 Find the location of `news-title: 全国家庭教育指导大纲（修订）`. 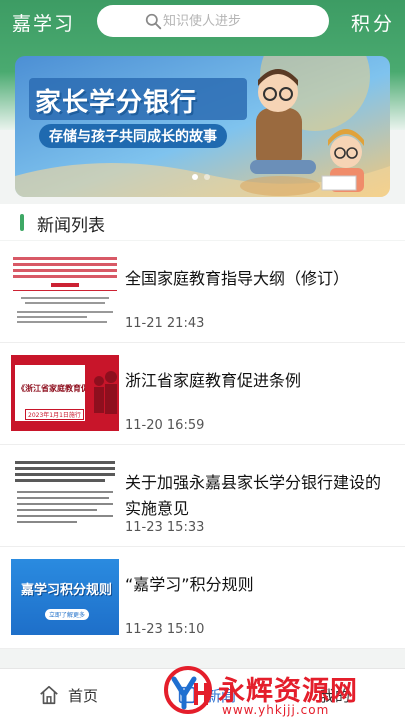

news-title: 全国家庭教育指导大纲（修订） is located at coordinates (237, 278).